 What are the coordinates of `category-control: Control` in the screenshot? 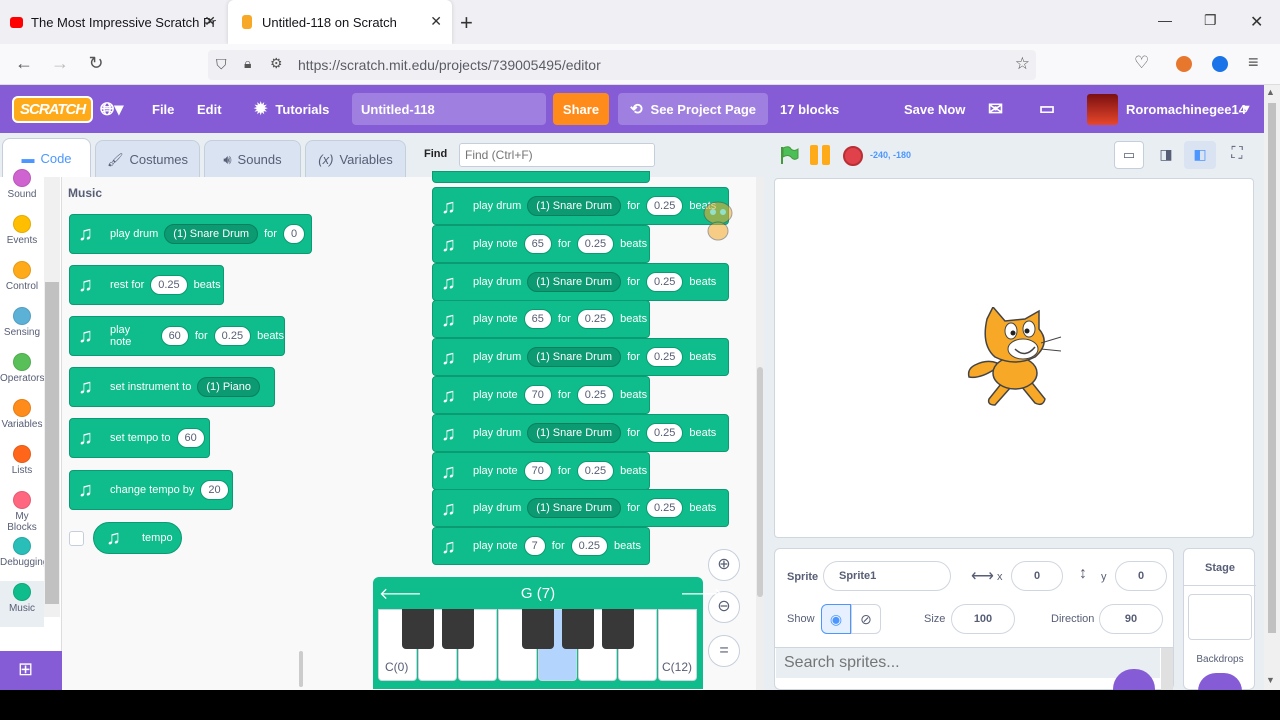 It's located at (22, 282).